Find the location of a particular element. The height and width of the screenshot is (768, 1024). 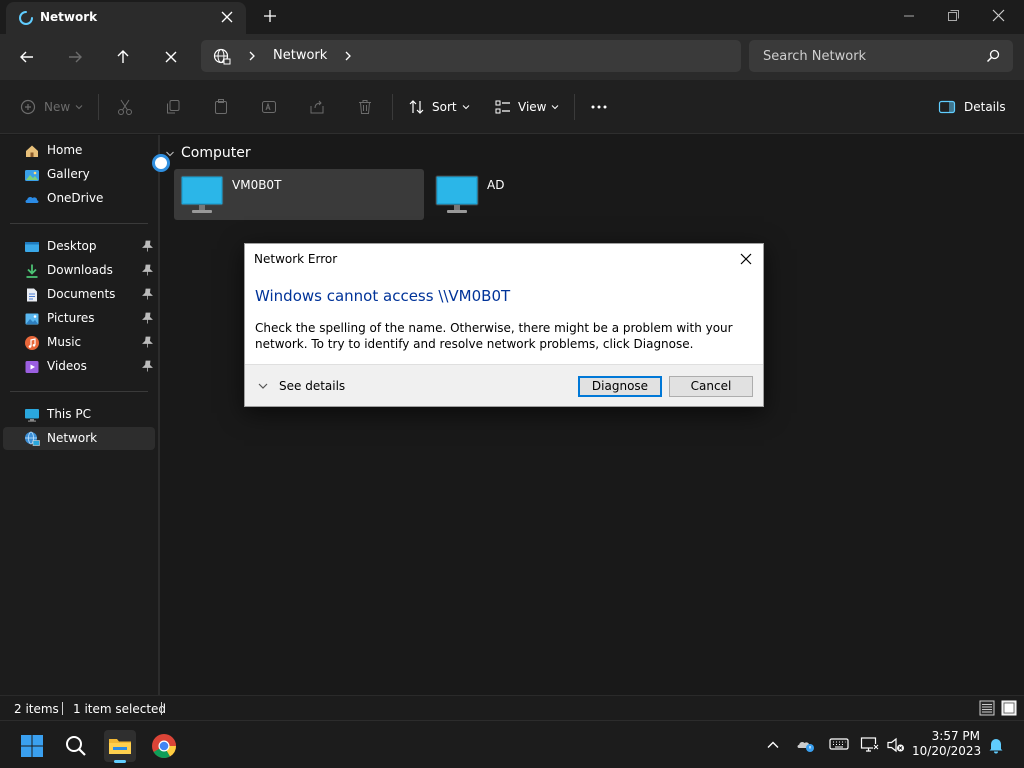

loading-spinner-icon is located at coordinates (26, 18).